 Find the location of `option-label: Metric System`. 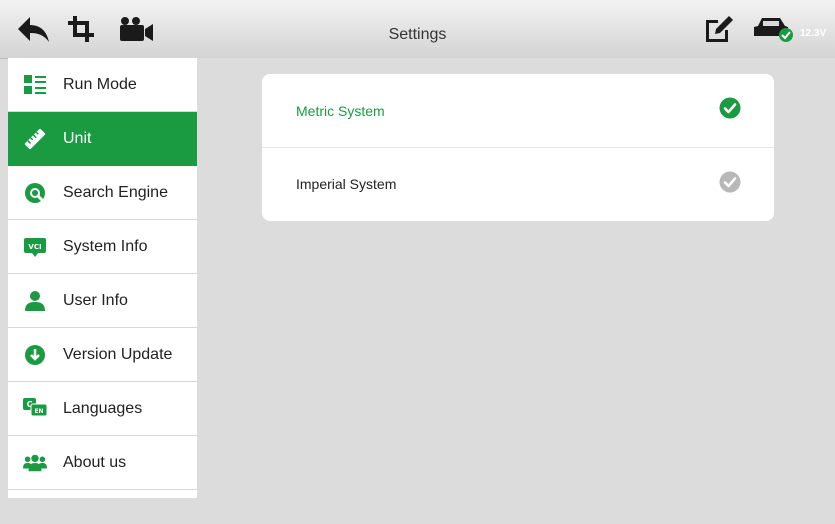

option-label: Metric System is located at coordinates (340, 110).